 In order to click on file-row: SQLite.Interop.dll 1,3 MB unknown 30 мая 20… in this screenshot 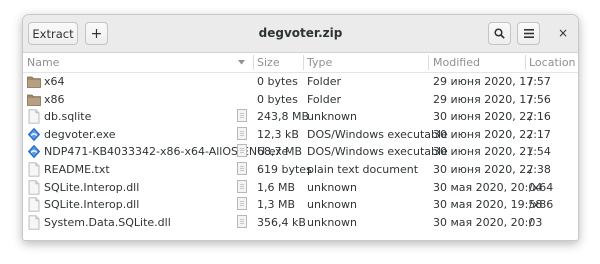, I will do `click(300, 205)`.